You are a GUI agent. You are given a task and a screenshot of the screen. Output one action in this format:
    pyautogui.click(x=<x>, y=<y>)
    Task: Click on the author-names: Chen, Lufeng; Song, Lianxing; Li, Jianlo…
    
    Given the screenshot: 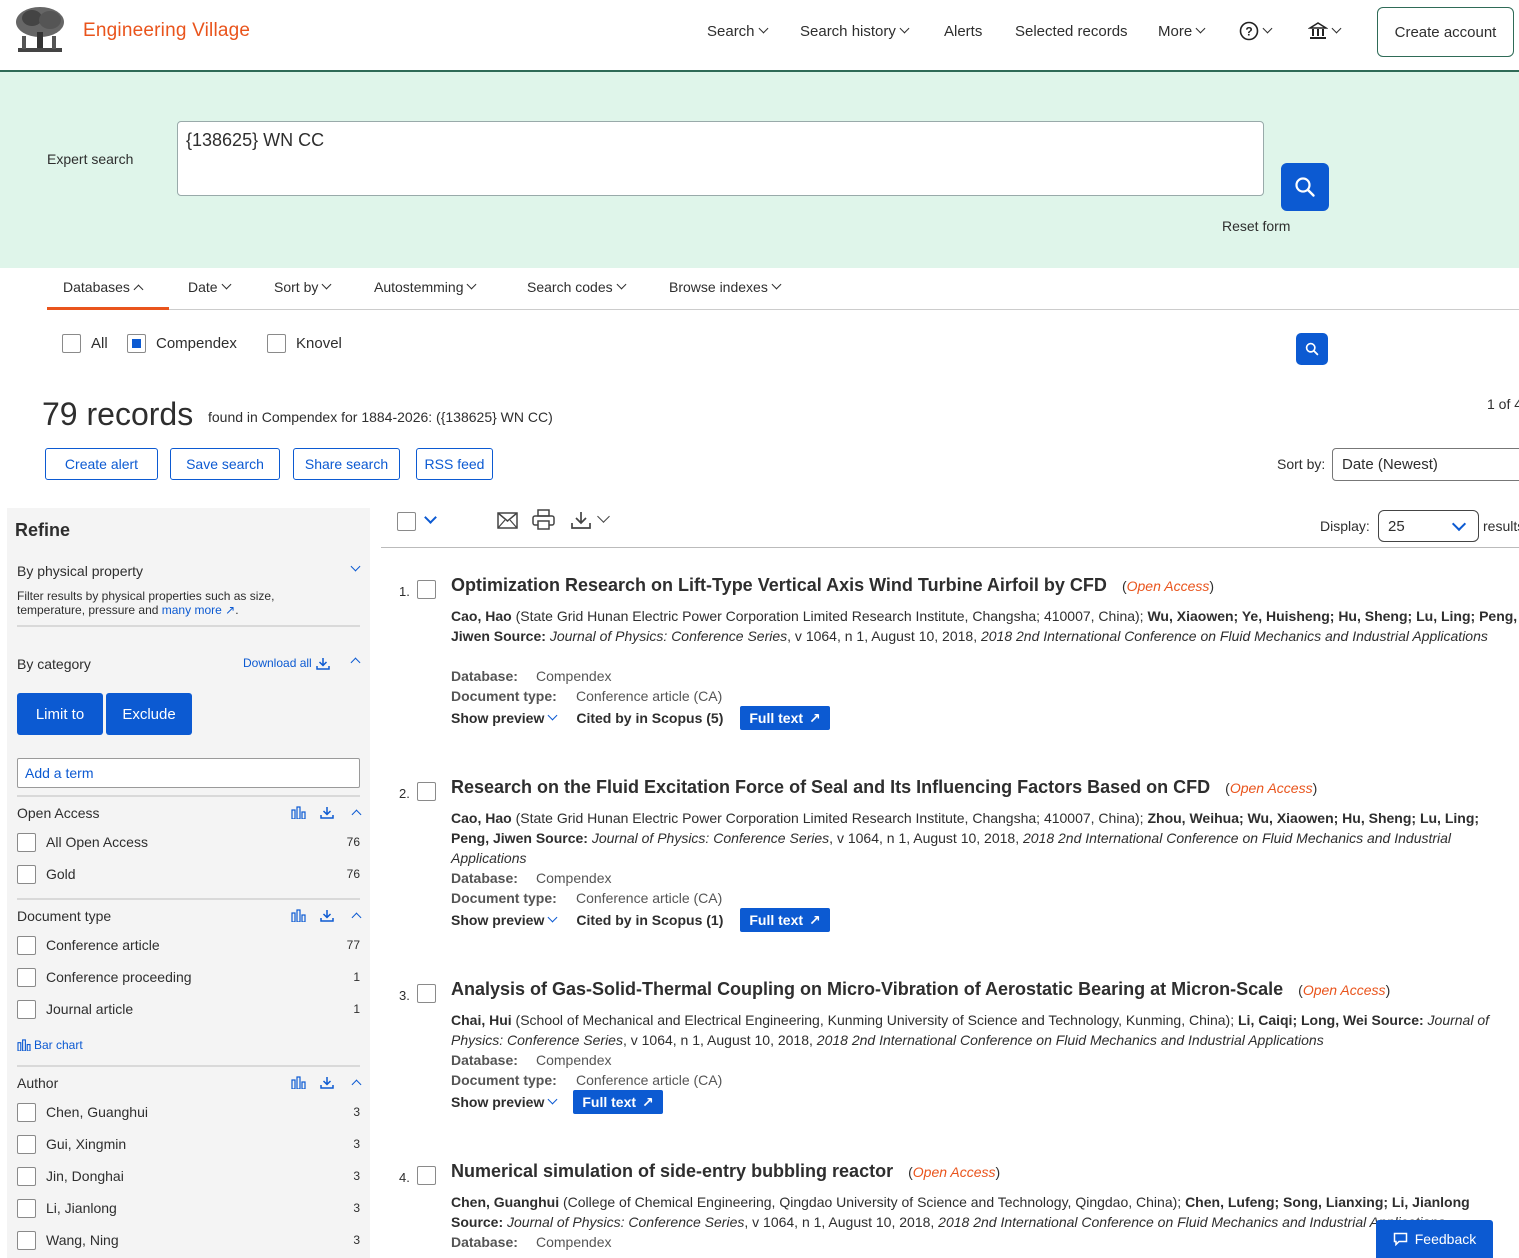 What is the action you would take?
    pyautogui.click(x=1327, y=1202)
    